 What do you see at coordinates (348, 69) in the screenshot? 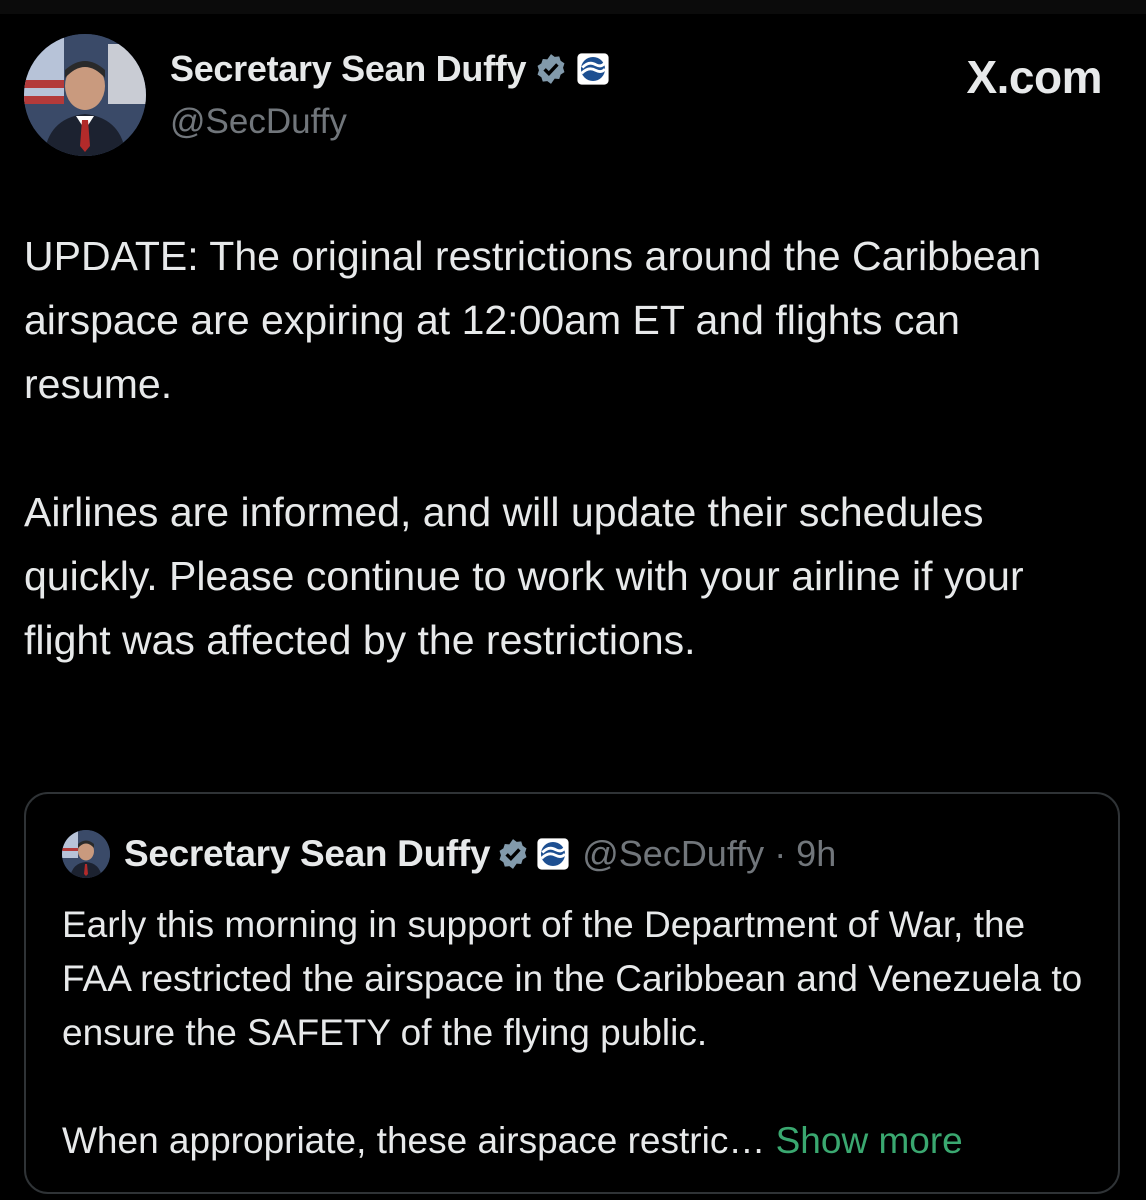
I see `author-name: Secretary Sean Duffy` at bounding box center [348, 69].